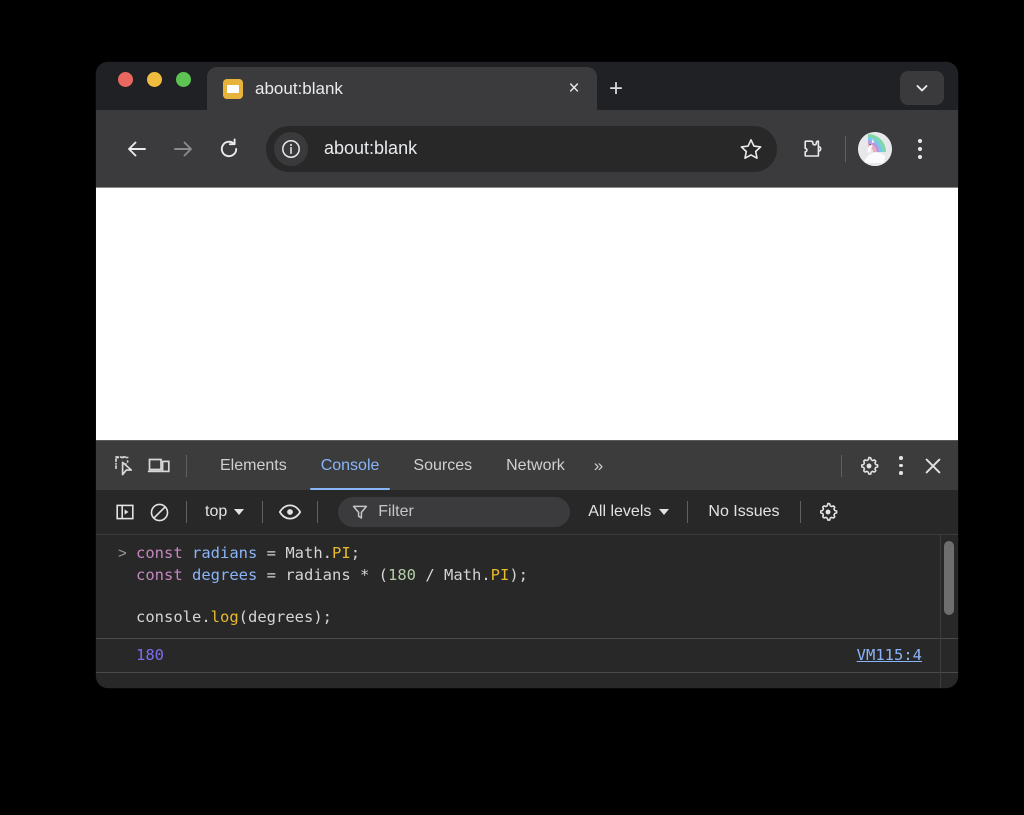 The width and height of the screenshot is (1024, 815). I want to click on live-expression-eye-icon, so click(290, 512).